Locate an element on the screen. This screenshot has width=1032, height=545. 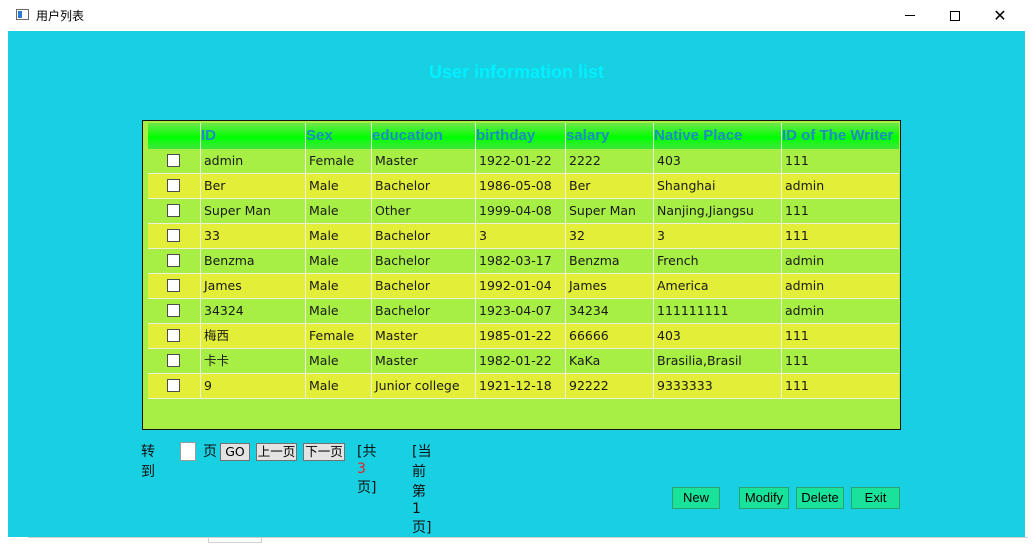
cell-id: James is located at coordinates (252, 286).